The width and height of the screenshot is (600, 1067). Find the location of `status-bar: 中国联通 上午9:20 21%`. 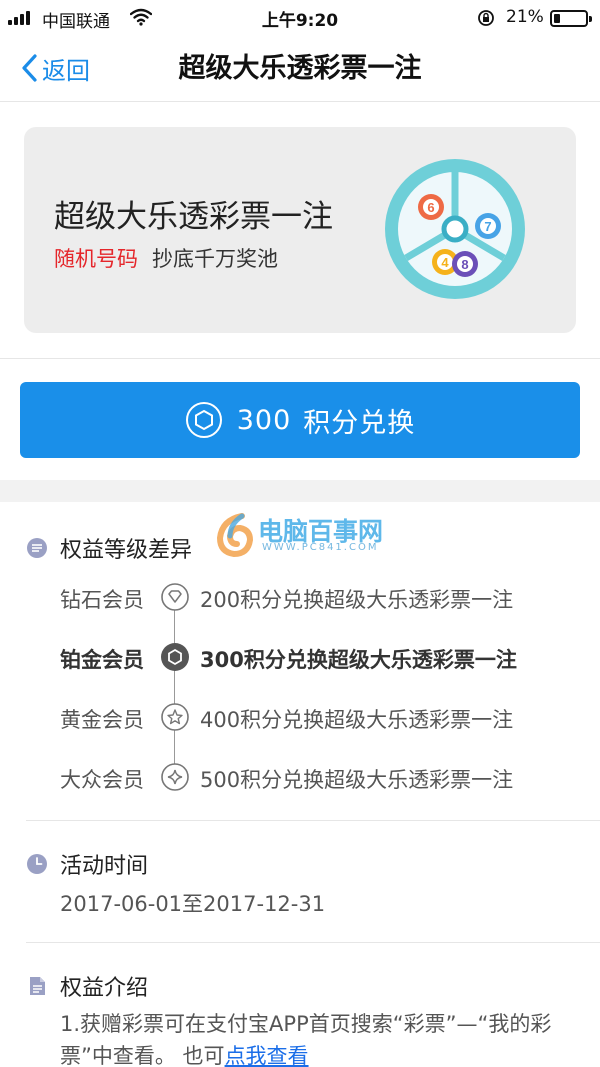

status-bar: 中国联通 上午9:20 21% is located at coordinates (300, 18).